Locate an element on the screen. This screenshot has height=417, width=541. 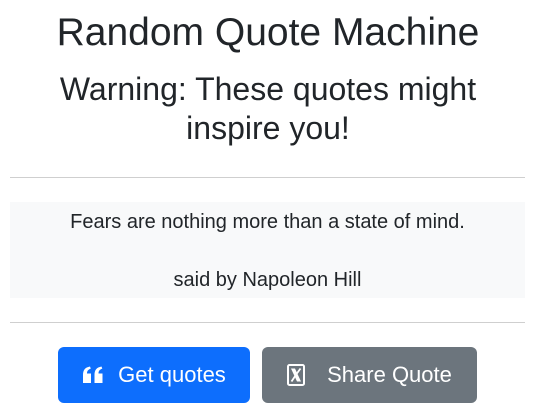
quote-left-icon is located at coordinates (93, 375).